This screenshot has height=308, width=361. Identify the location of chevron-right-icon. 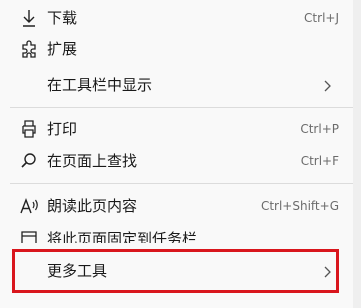
(327, 85).